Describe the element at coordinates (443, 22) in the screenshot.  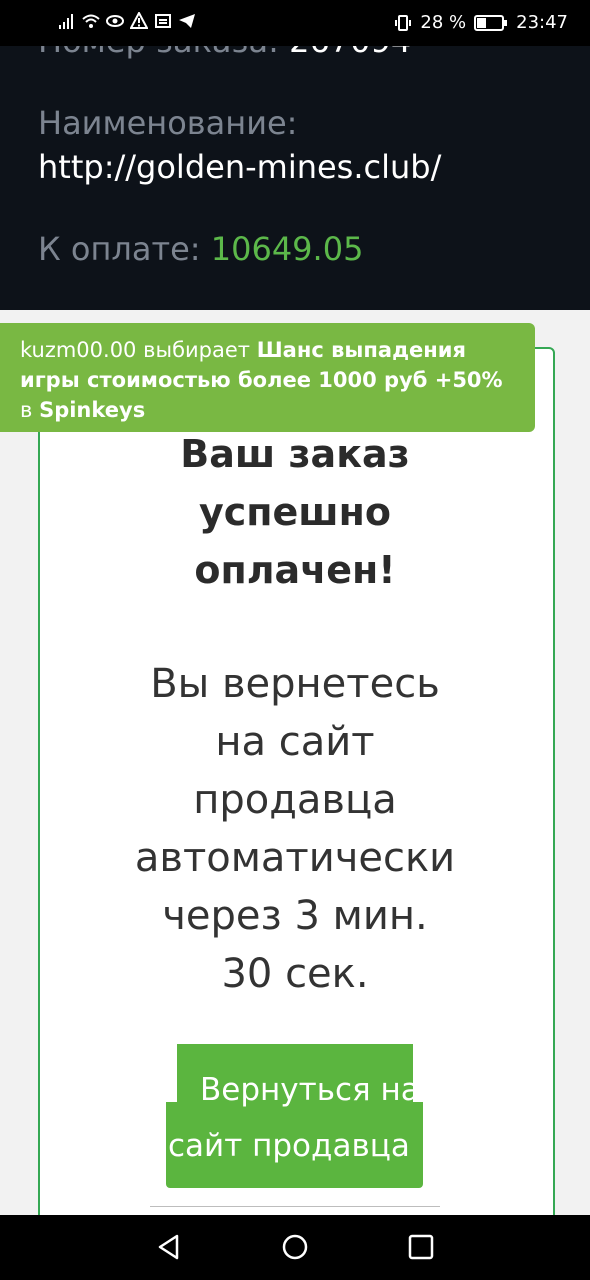
I see `battery-percent: 28 %` at that location.